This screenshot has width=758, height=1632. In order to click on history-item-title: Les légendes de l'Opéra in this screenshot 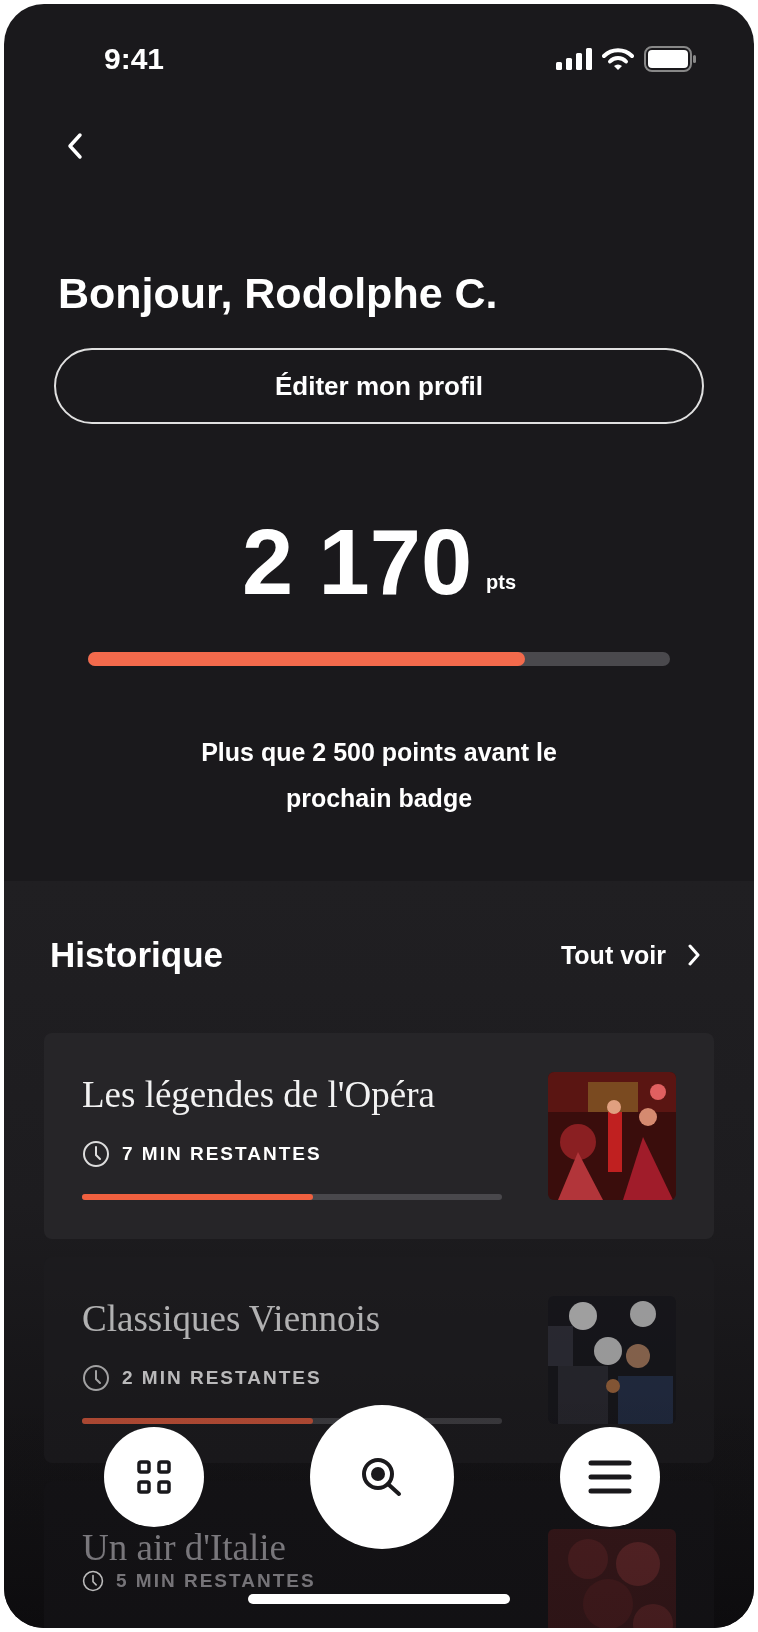, I will do `click(259, 1094)`.